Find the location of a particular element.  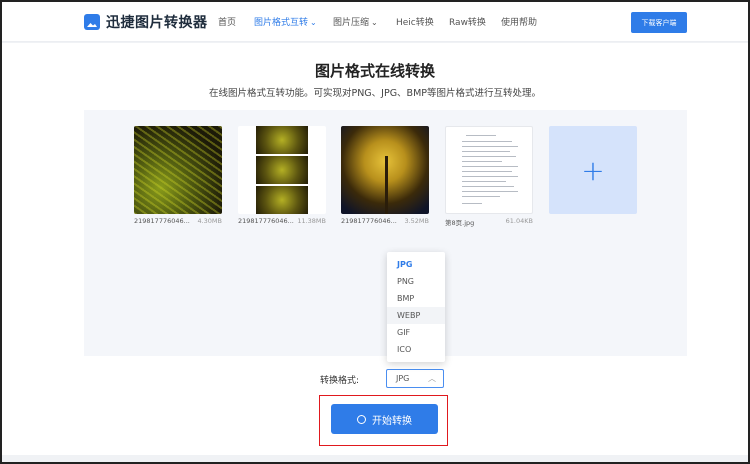

start-convert-button: 开始转换 is located at coordinates (384, 419).